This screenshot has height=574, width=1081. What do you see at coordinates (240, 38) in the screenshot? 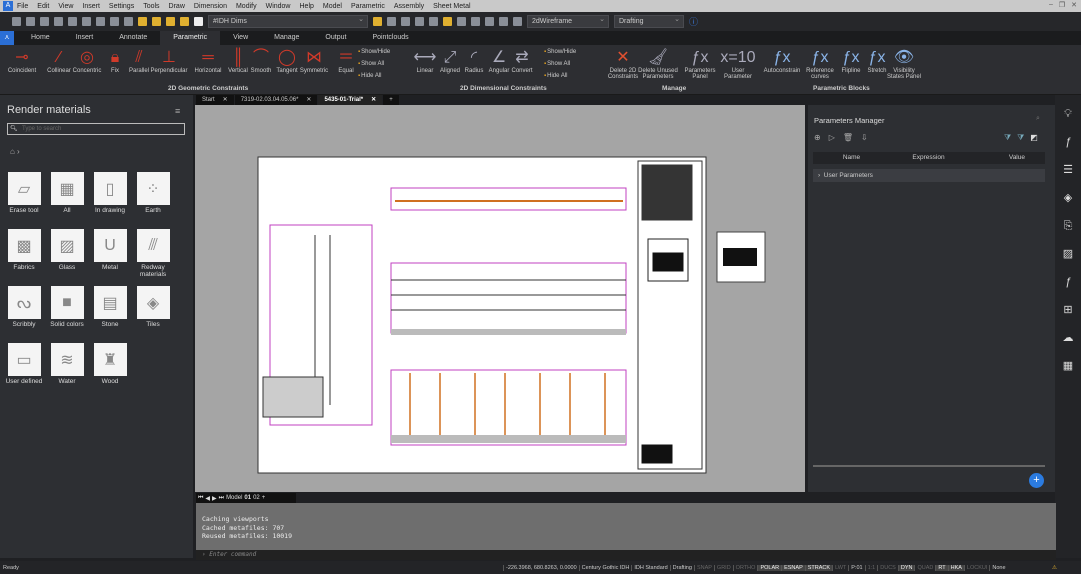
I see `tab-view: View` at bounding box center [240, 38].